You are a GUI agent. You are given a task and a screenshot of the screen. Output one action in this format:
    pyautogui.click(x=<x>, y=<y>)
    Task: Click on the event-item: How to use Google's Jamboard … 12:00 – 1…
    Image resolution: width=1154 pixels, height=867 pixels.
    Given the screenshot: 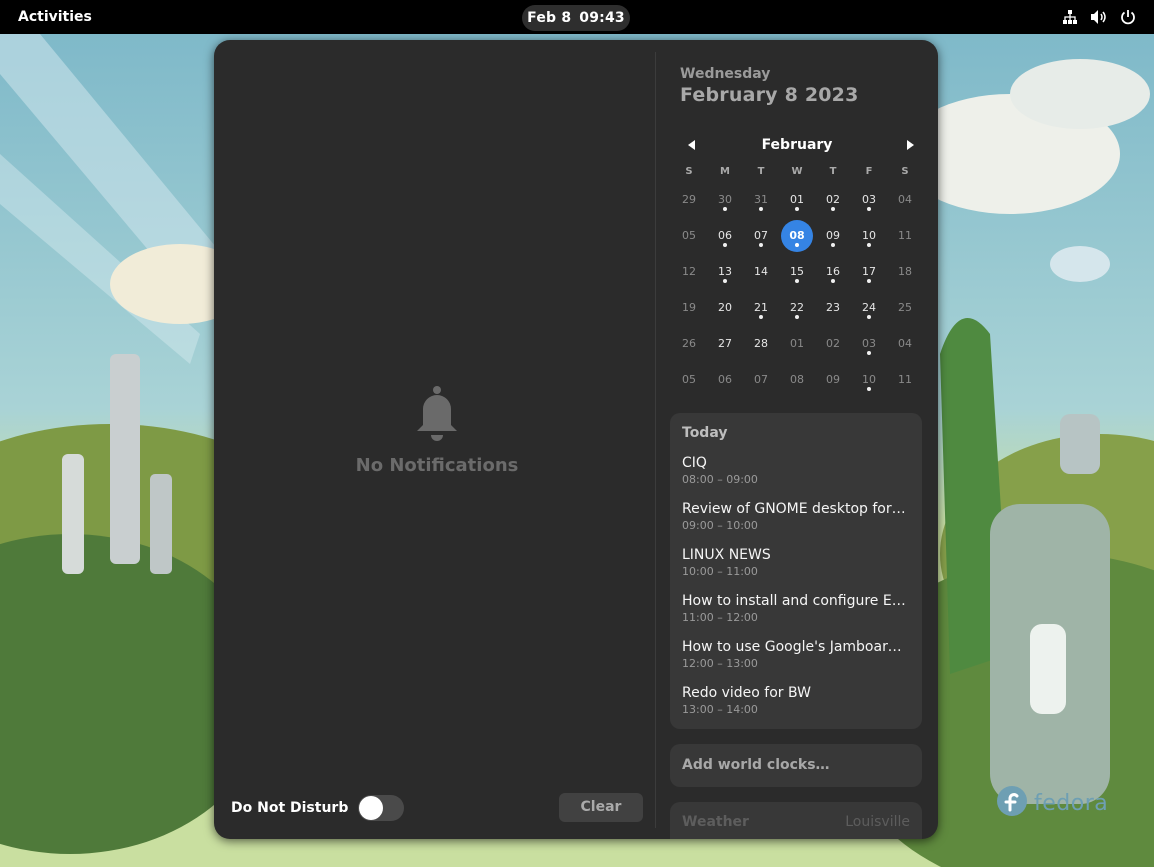 What is the action you would take?
    pyautogui.click(x=796, y=654)
    